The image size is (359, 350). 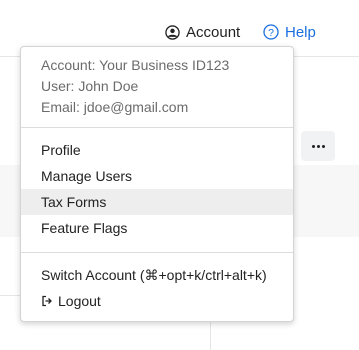 I want to click on menu-item-label: Manage Users, so click(x=87, y=176).